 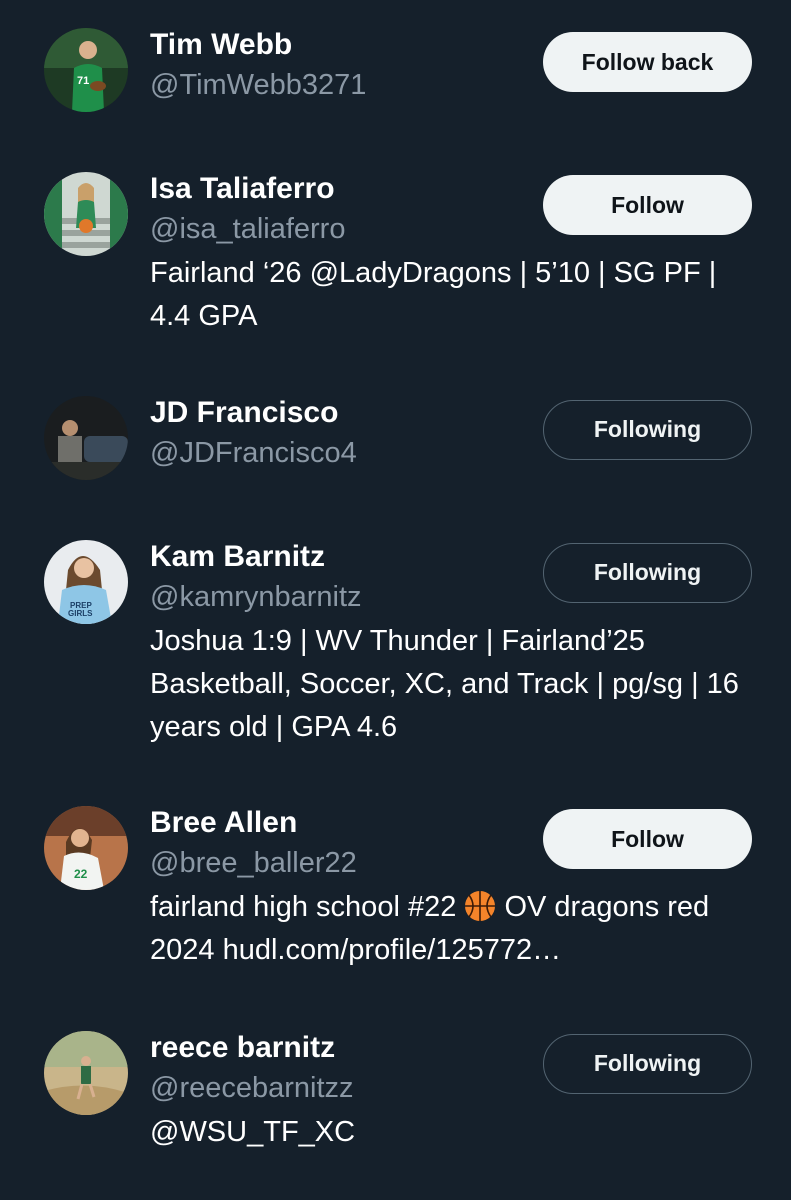 What do you see at coordinates (83, 81) in the screenshot?
I see `svg-text: 71` at bounding box center [83, 81].